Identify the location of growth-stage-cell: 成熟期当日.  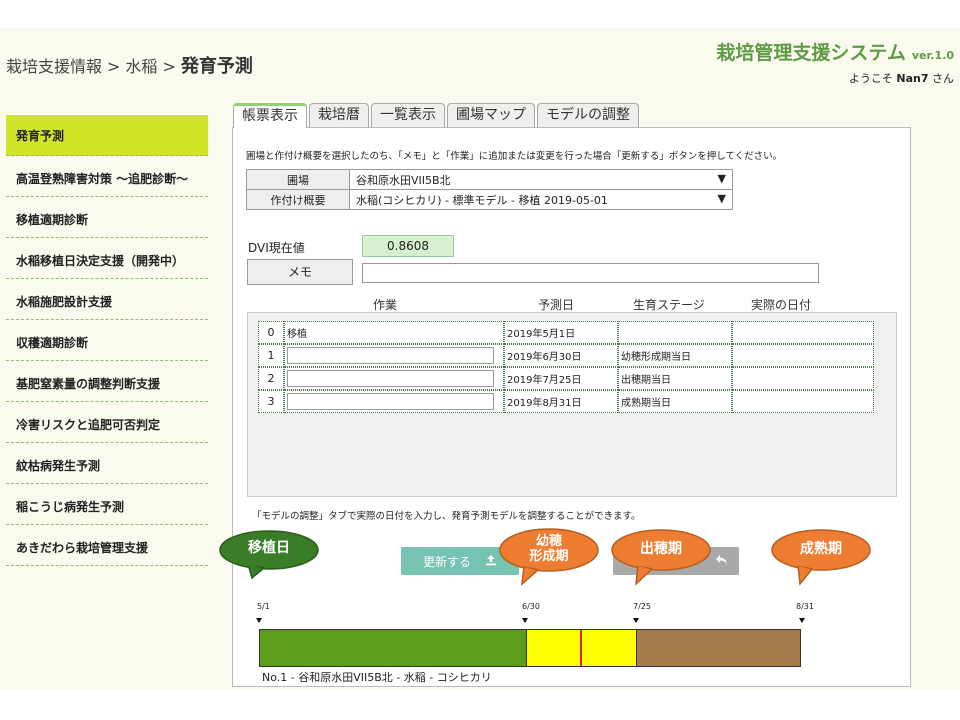
(675, 401).